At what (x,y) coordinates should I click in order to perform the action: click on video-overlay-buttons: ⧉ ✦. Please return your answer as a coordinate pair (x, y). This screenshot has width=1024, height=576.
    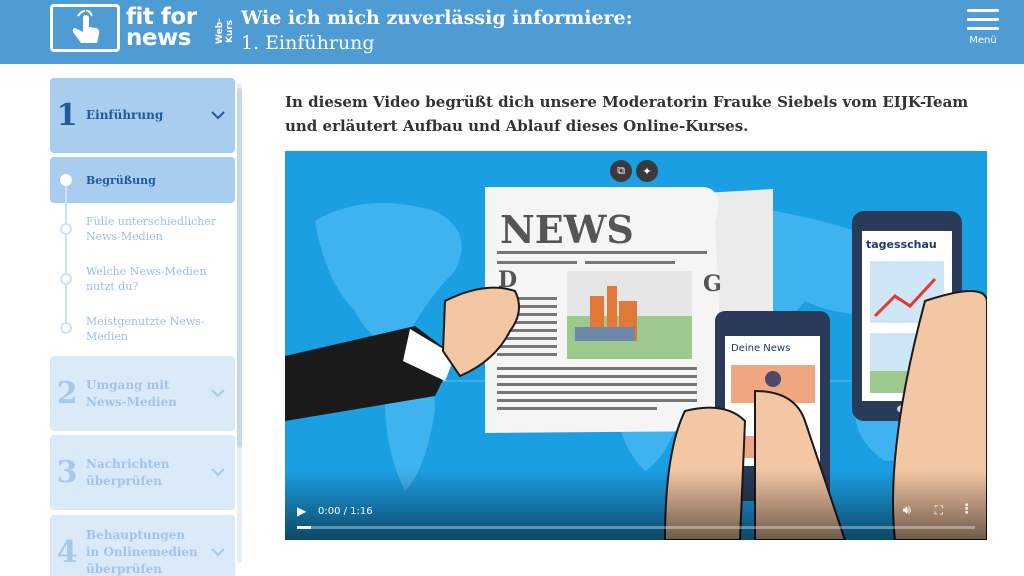
    Looking at the image, I should click on (634, 171).